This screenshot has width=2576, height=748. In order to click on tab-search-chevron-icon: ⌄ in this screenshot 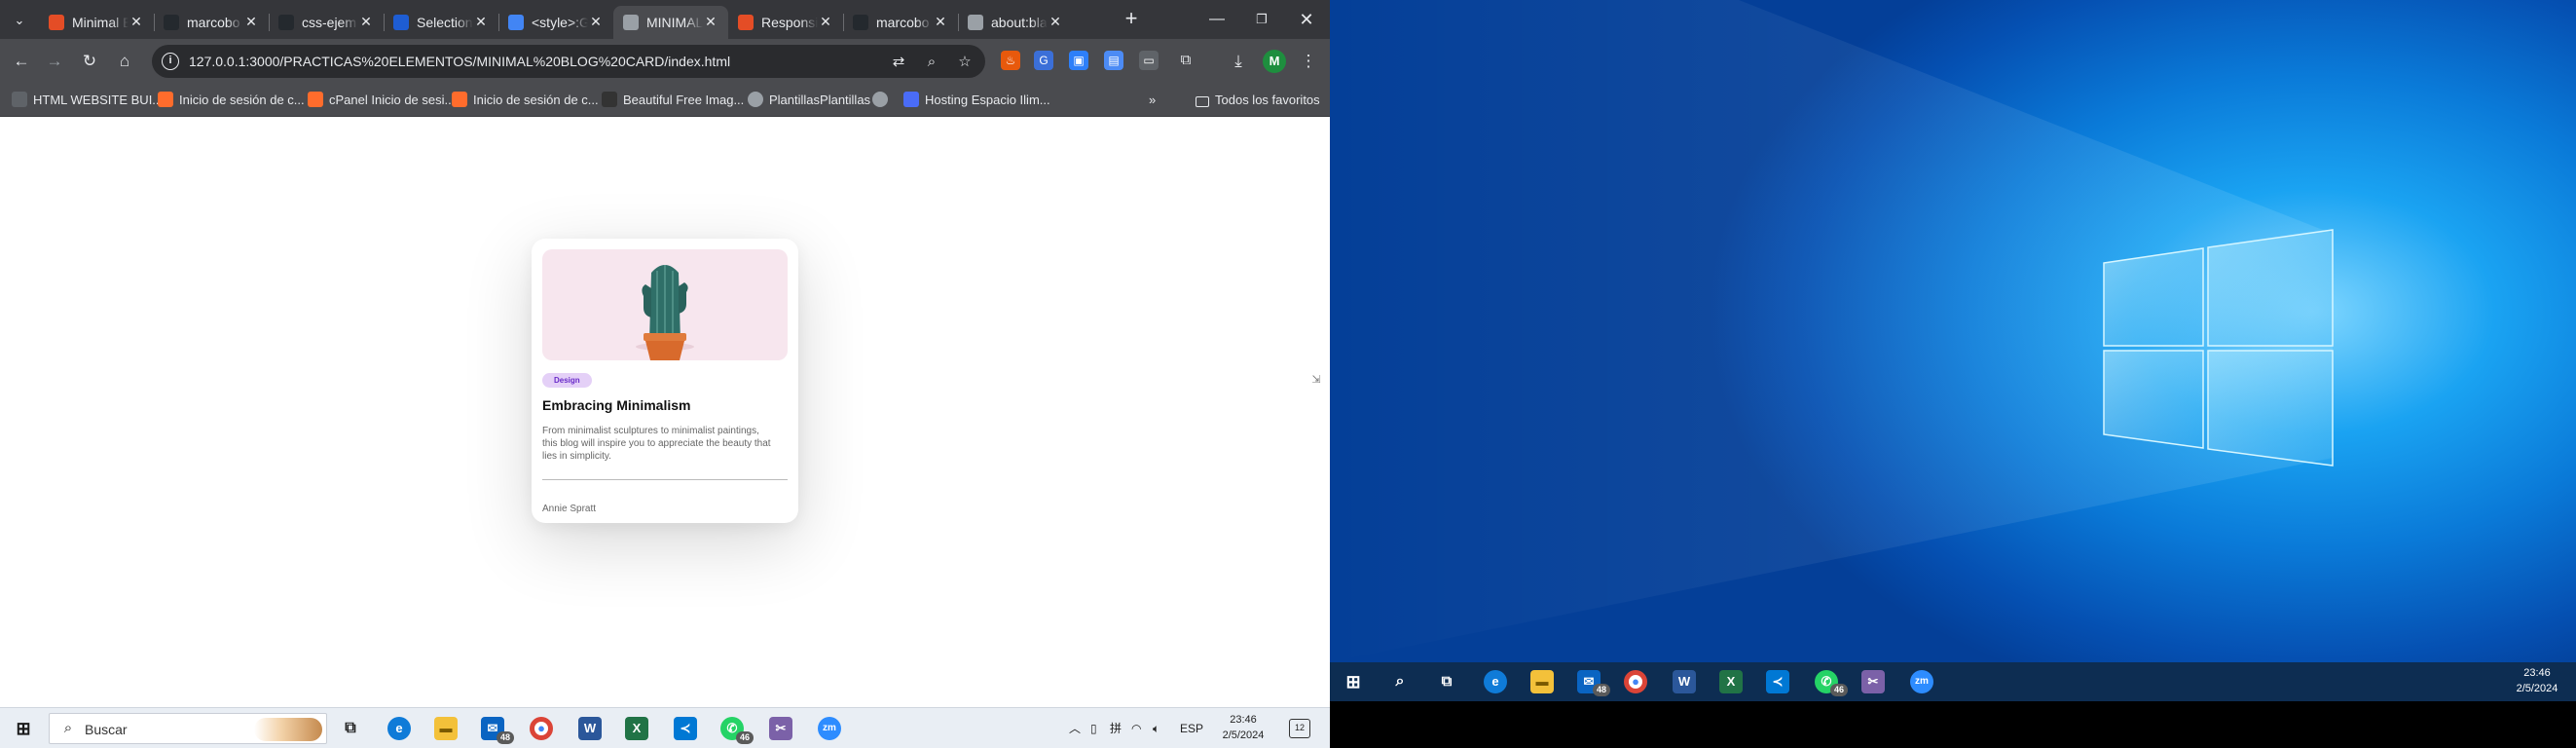, I will do `click(19, 21)`.